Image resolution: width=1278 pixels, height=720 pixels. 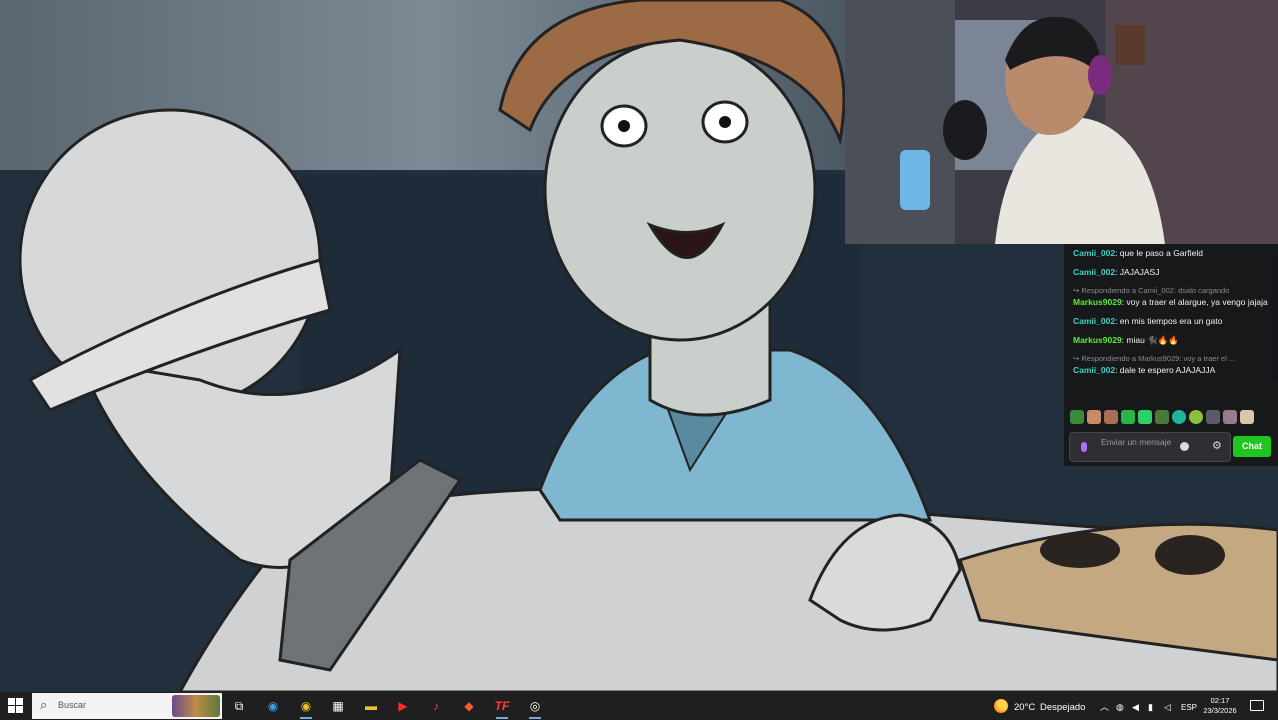 I want to click on calculator-icon: ▦, so click(x=338, y=706).